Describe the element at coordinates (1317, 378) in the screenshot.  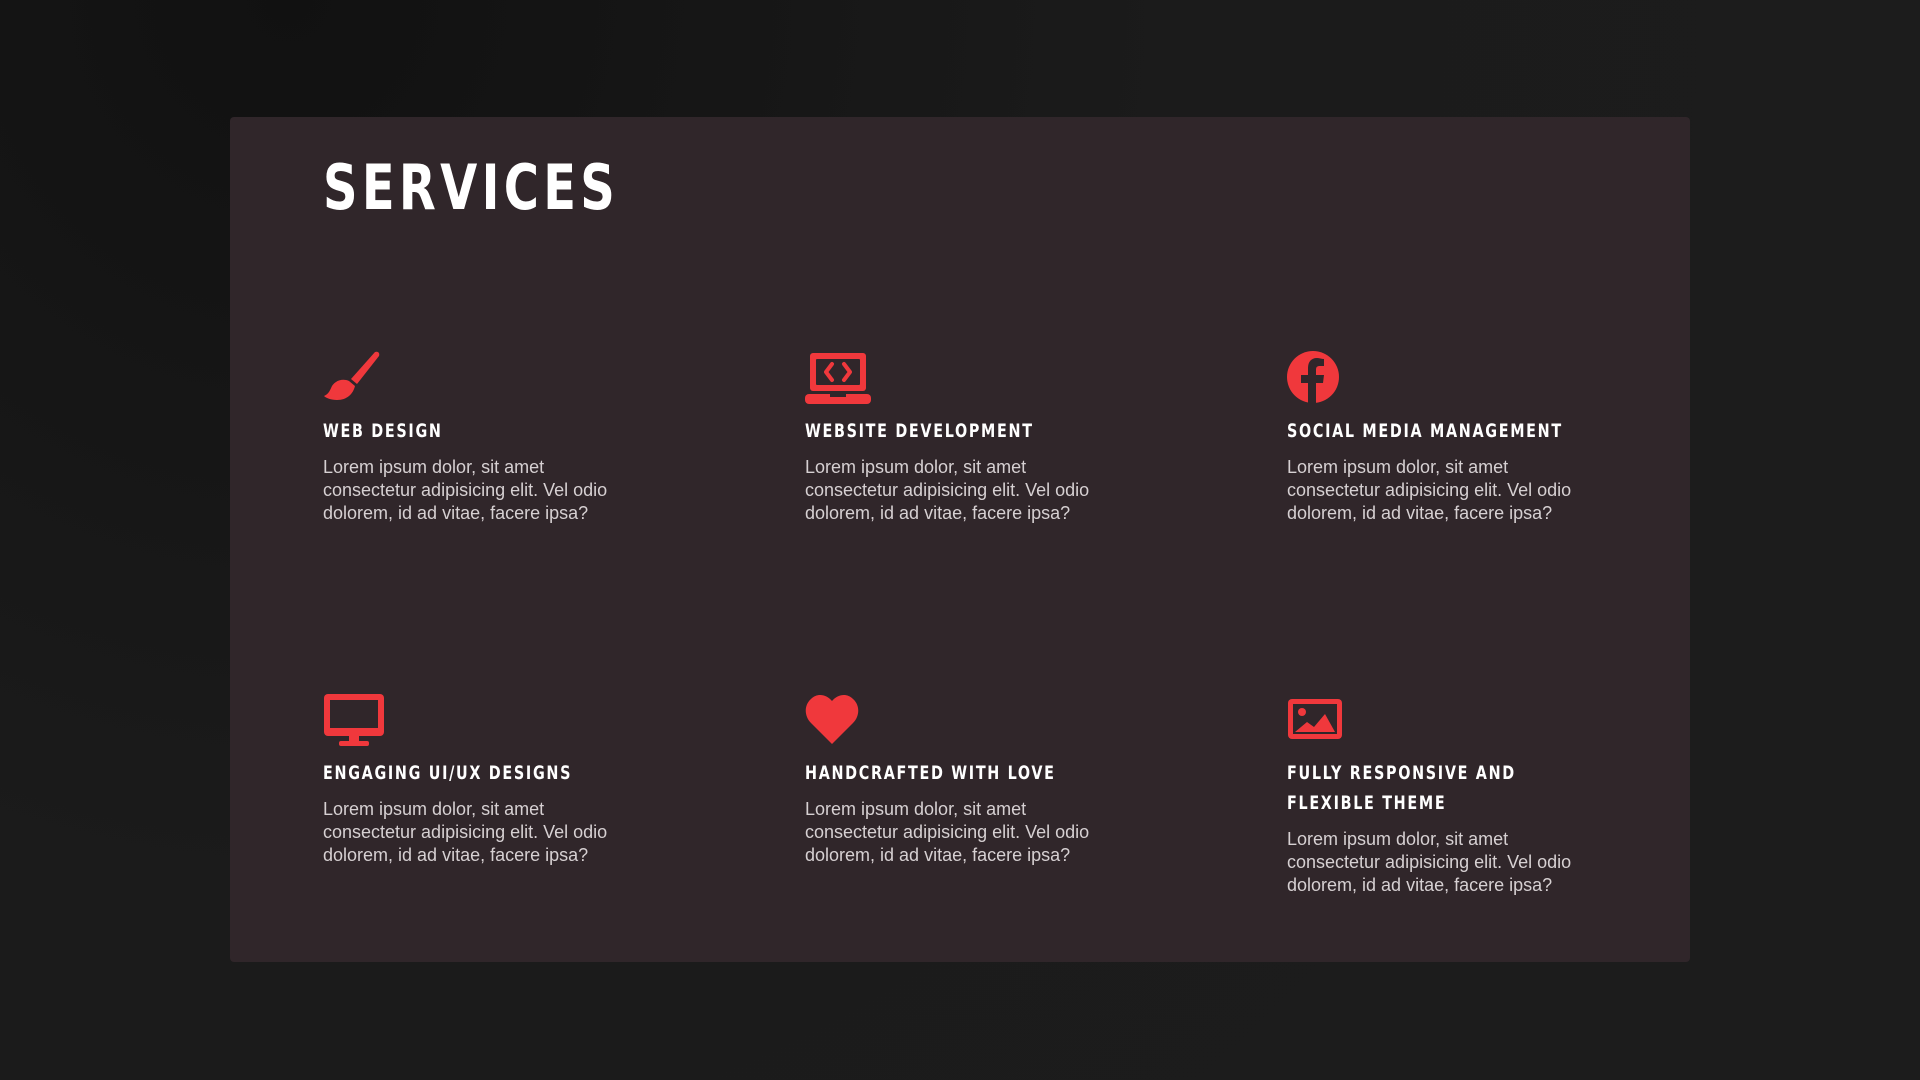
I see `facebook-icon` at that location.